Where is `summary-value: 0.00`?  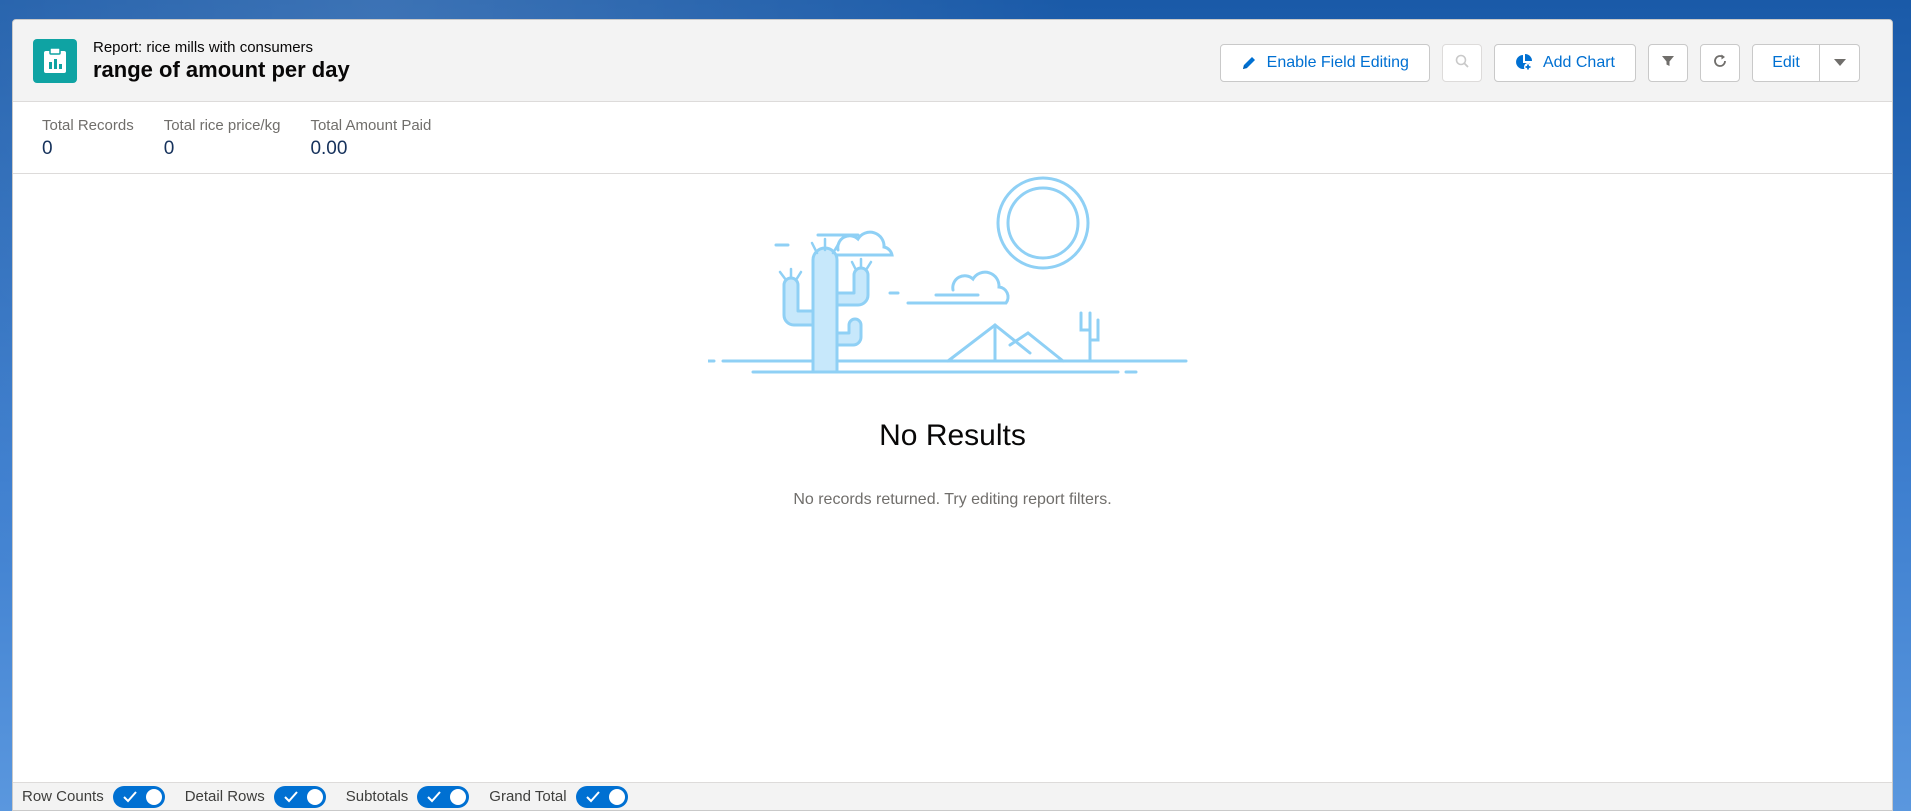 summary-value: 0.00 is located at coordinates (329, 148).